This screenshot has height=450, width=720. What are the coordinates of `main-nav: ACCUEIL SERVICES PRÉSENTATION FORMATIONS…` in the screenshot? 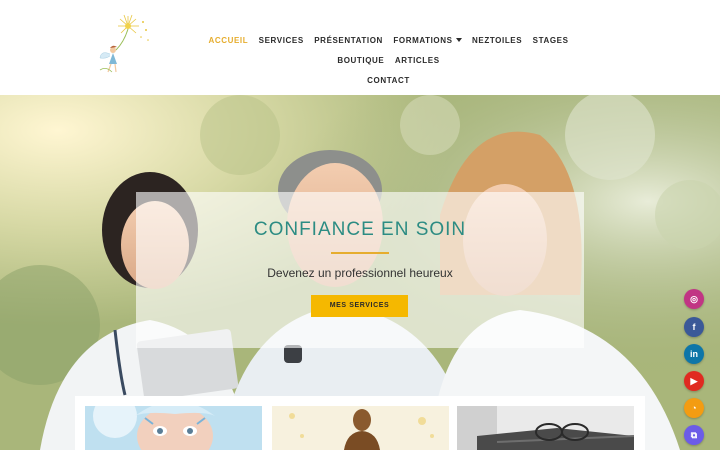 It's located at (388, 60).